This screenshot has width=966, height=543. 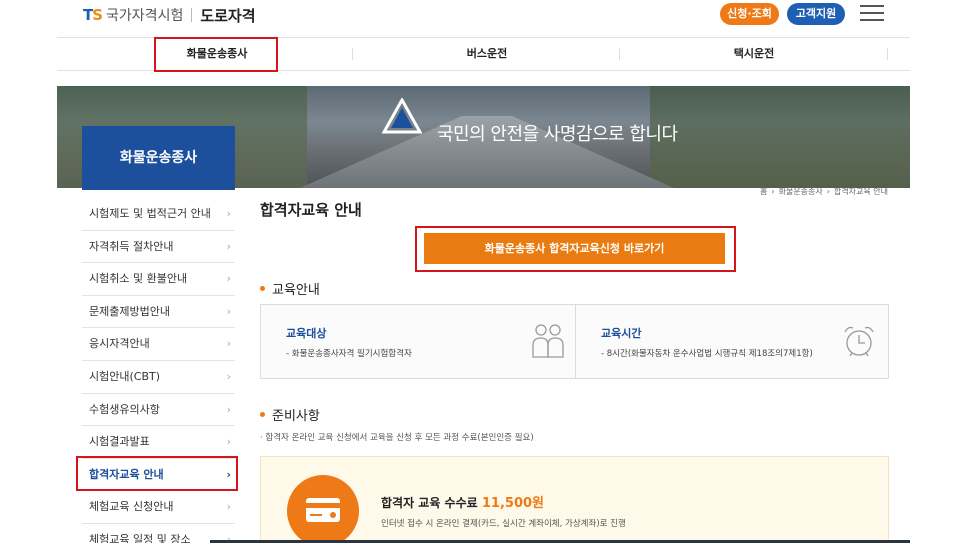 I want to click on sidebar-item-label: 시험제도 및 법적근거 안내, so click(x=150, y=213).